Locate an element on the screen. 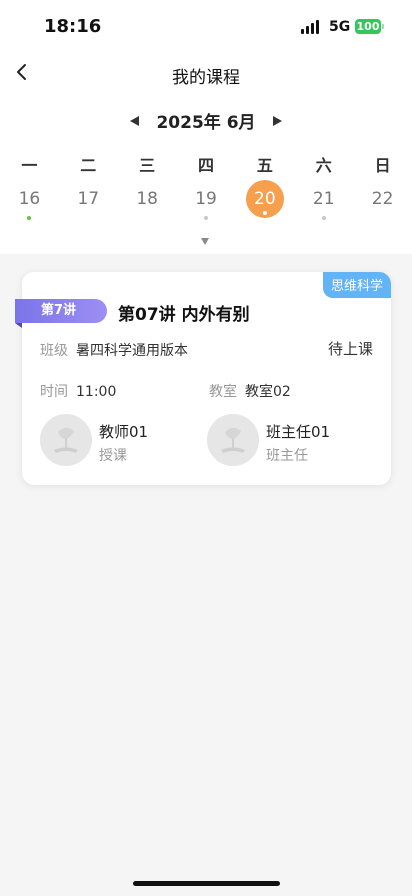  teacher-name: 教师01 is located at coordinates (124, 432).